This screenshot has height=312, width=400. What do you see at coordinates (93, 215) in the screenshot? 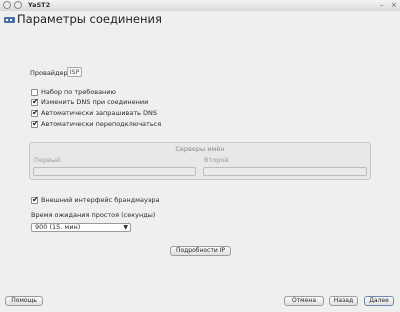
I see `idle-timeout-label: Время ожидания простоя (секунды)` at bounding box center [93, 215].